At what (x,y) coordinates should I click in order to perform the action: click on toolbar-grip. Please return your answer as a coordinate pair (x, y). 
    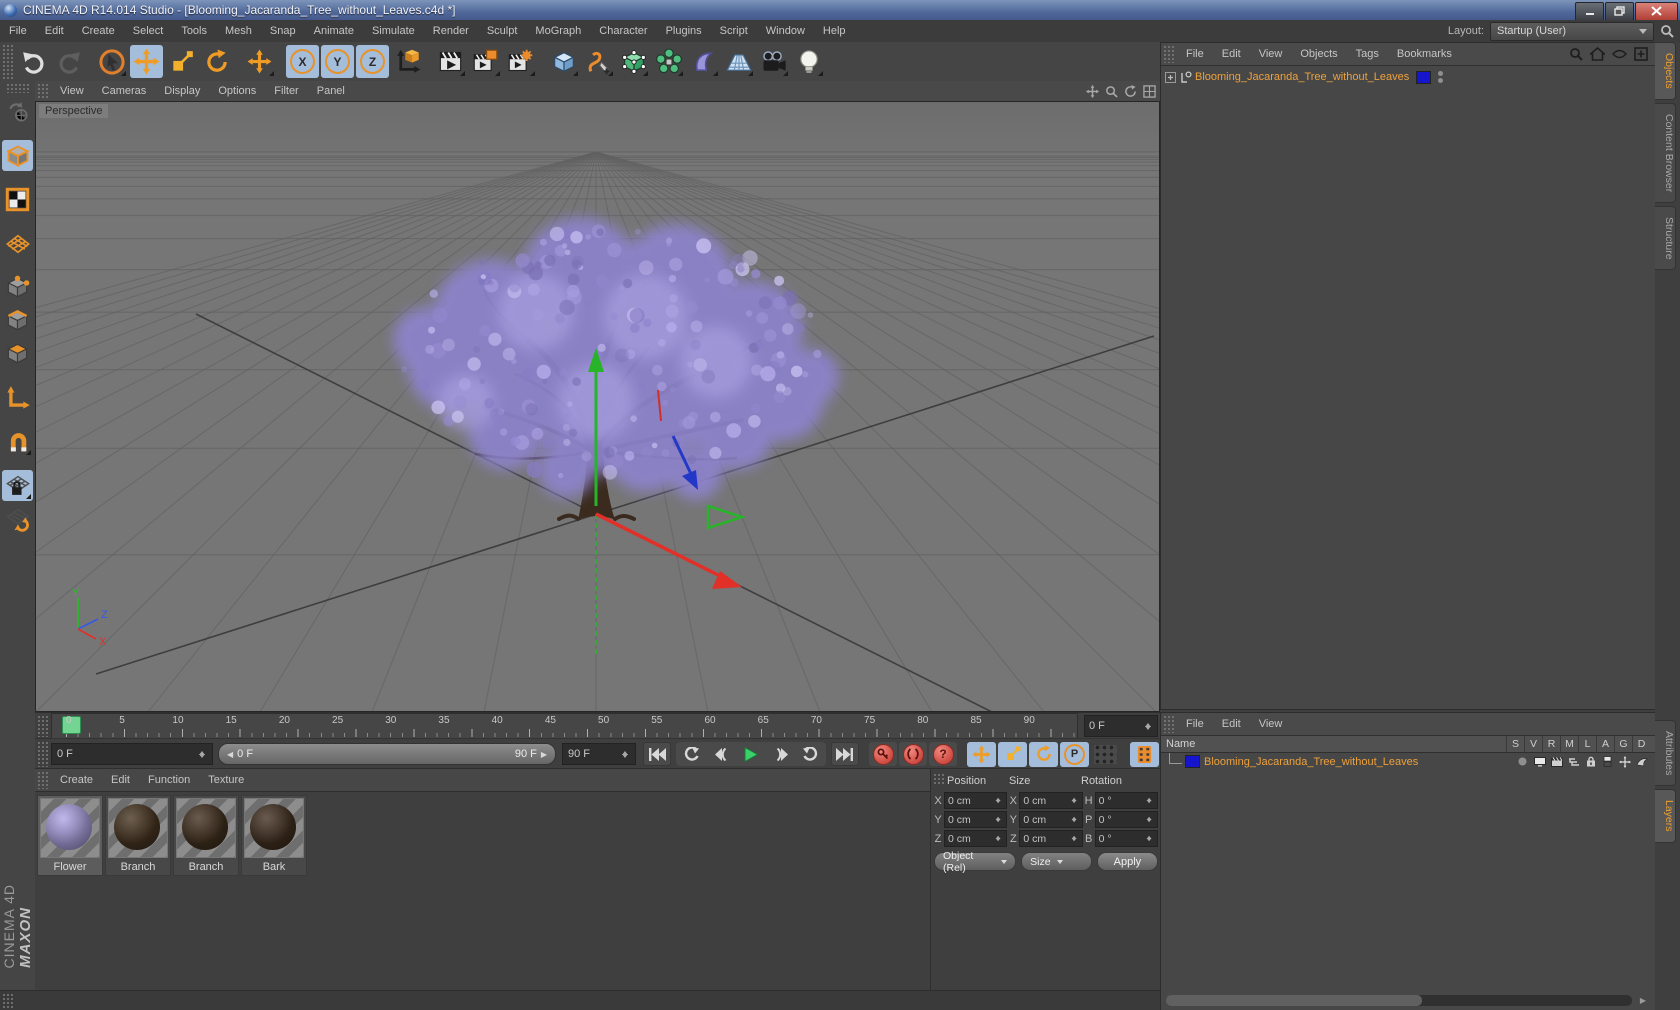
    Looking at the image, I should click on (8, 61).